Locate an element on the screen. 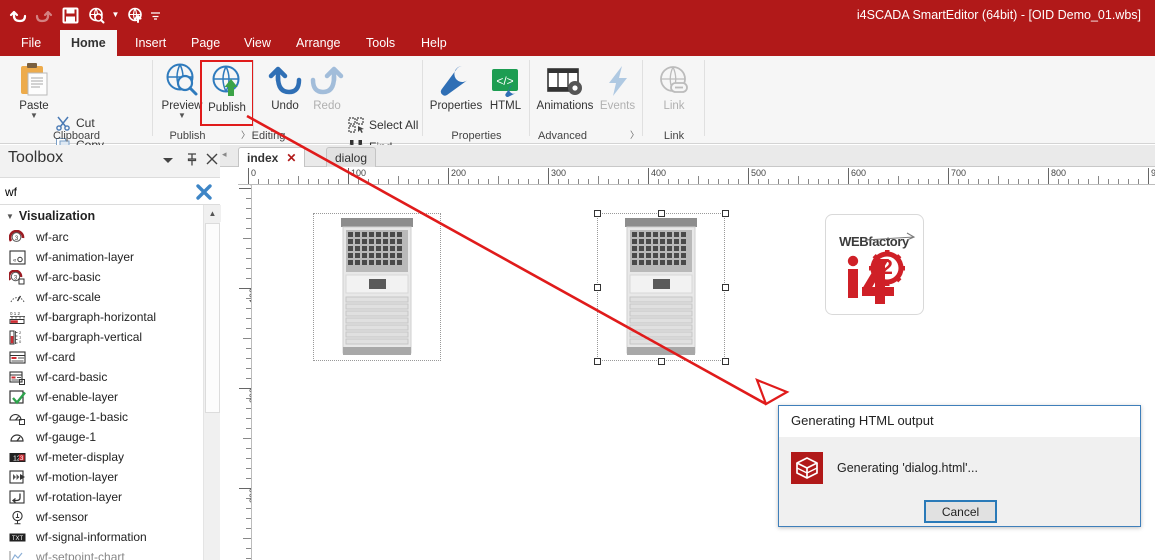 The width and height of the screenshot is (1155, 560). toolbox-item-wf-gauge-1: wf-gauge-1 is located at coordinates (101, 437).